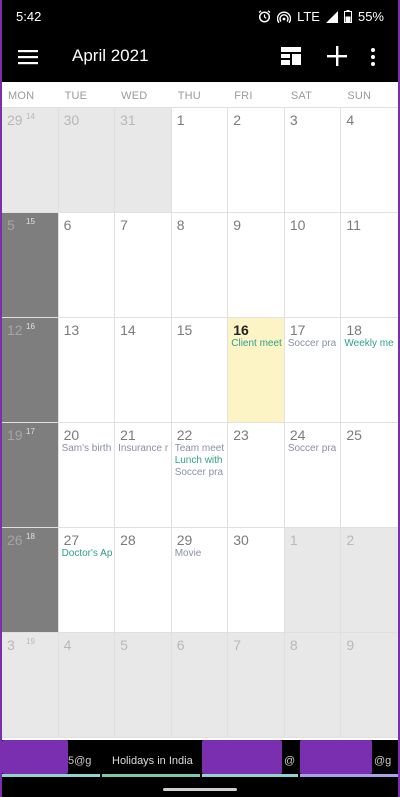 The height and width of the screenshot is (797, 400). I want to click on day-number: 2, so click(237, 120).